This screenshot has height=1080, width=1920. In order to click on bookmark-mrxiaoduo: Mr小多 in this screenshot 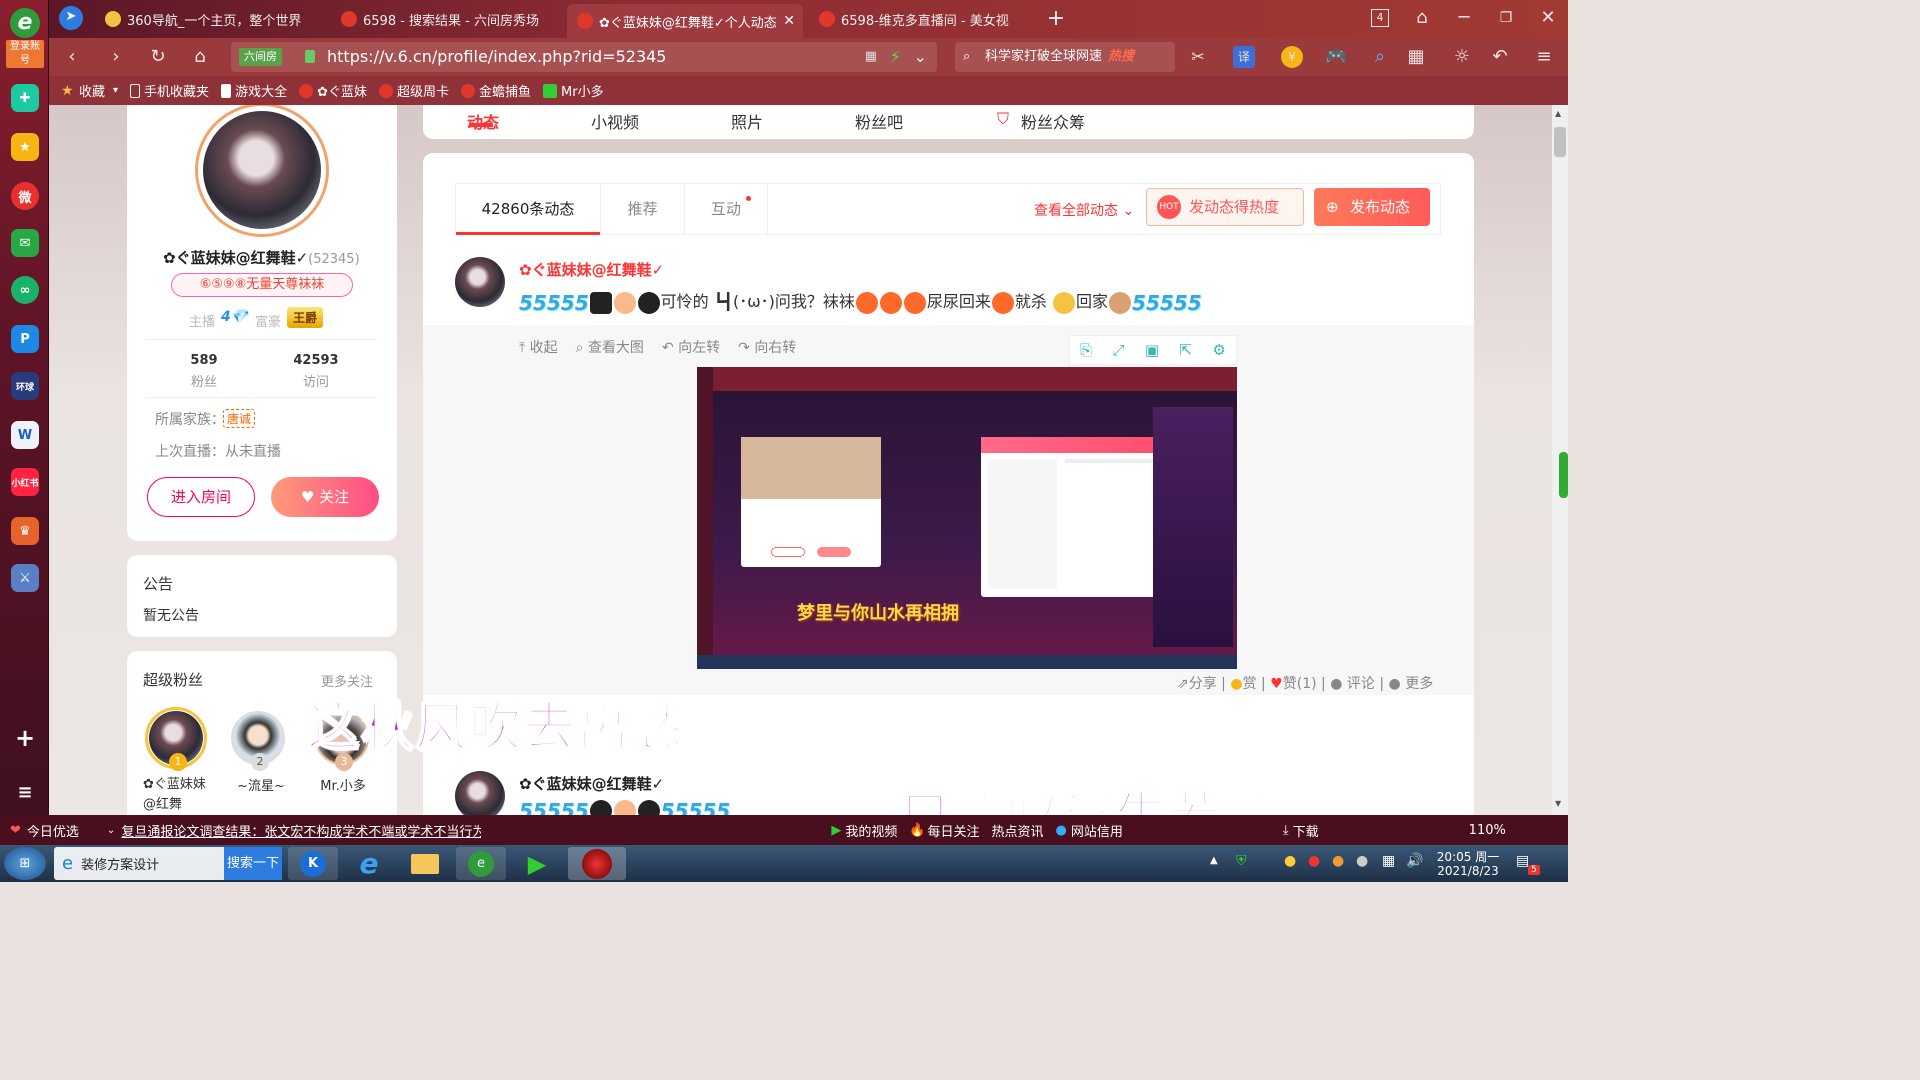, I will do `click(573, 90)`.